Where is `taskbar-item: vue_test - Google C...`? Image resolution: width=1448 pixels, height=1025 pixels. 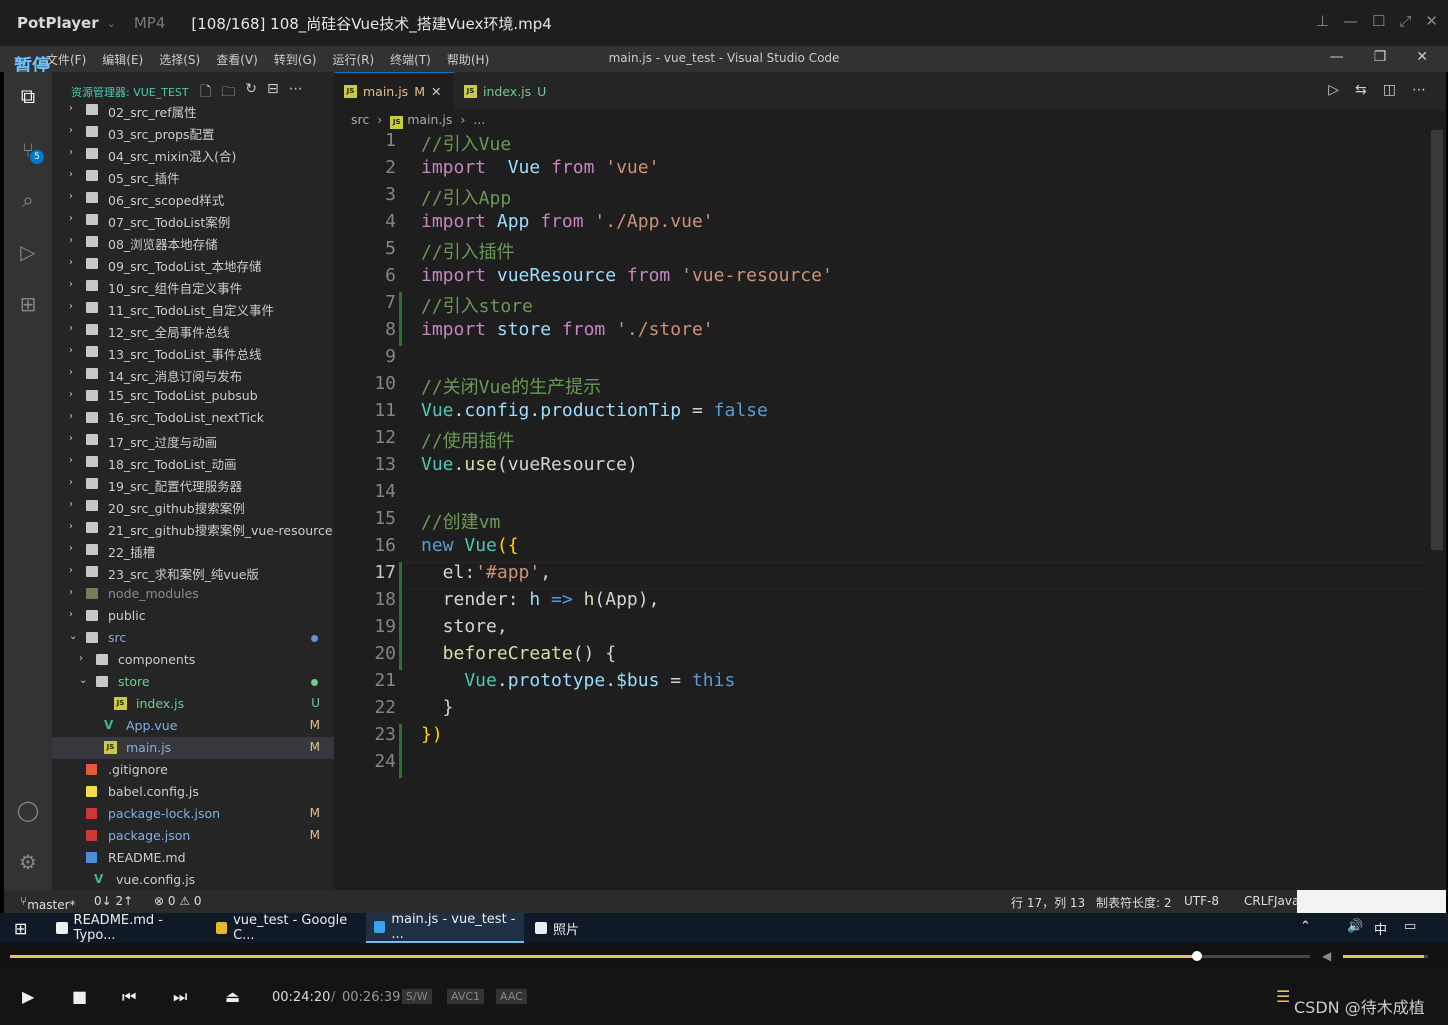
taskbar-item: vue_test - Google C... is located at coordinates (285, 928).